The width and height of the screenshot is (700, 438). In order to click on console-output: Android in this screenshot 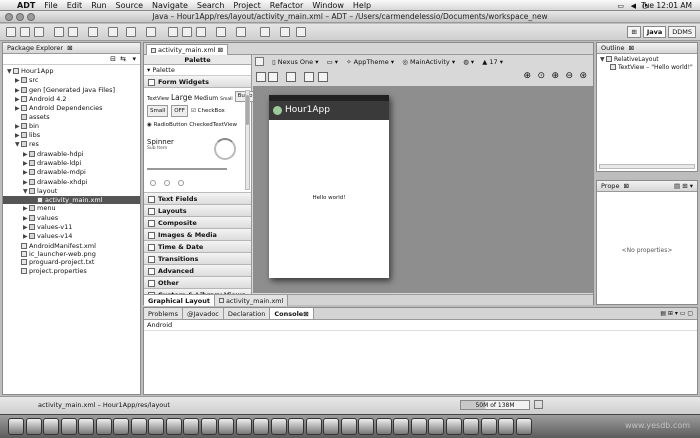, I will do `click(420, 325)`.